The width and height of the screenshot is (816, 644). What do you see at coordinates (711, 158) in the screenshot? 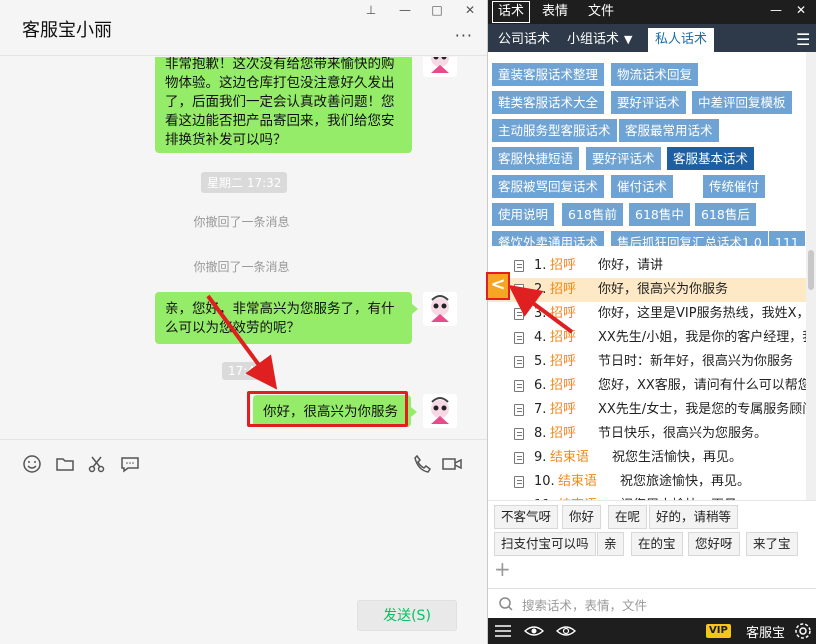
I see `category-tag-selected: 客服基本话术` at bounding box center [711, 158].